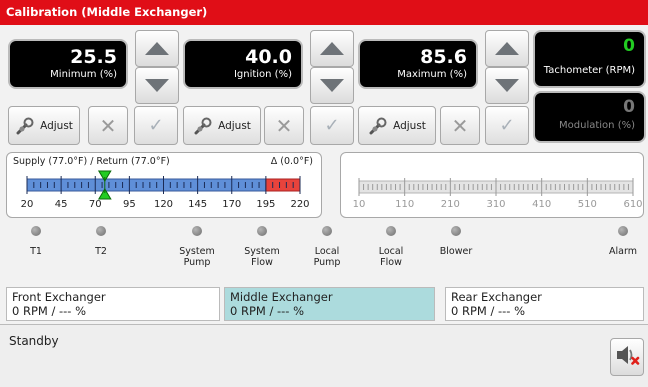 This screenshot has height=387, width=648. What do you see at coordinates (163, 204) in the screenshot?
I see `temperature-tick-label: 120` at bounding box center [163, 204].